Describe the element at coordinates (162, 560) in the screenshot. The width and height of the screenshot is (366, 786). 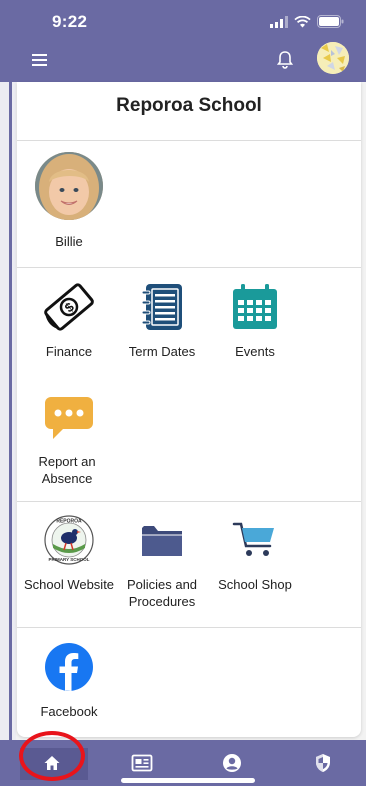
I see `tile-policies: Policies and Procedures` at that location.